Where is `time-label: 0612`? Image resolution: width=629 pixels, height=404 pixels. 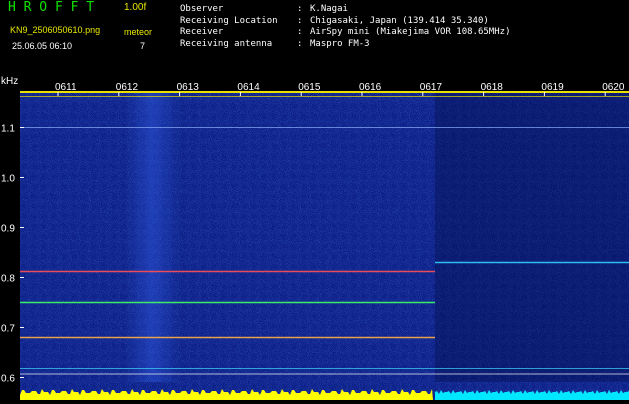
time-label: 0612 is located at coordinates (127, 87).